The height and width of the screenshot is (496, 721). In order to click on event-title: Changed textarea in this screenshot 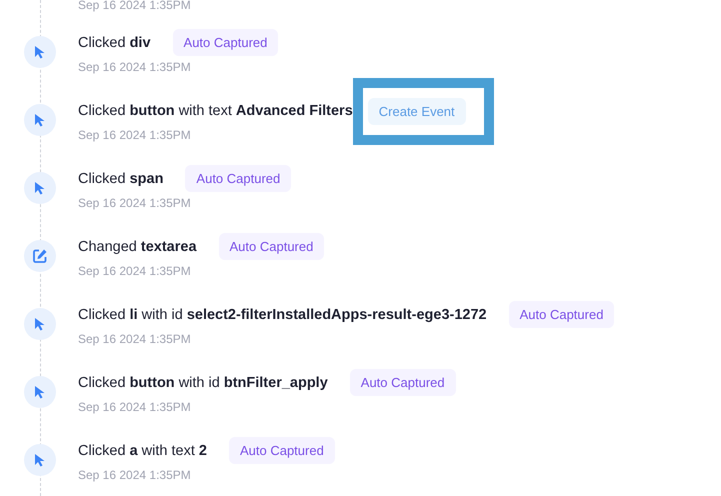, I will do `click(137, 247)`.